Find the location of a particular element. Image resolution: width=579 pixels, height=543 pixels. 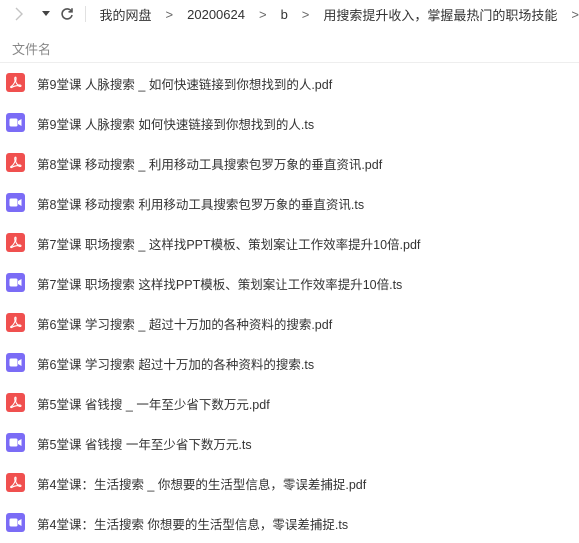

file-row: 第5堂课 省钱搜 _ 一年至少省下数万元.pdf is located at coordinates (289, 403).